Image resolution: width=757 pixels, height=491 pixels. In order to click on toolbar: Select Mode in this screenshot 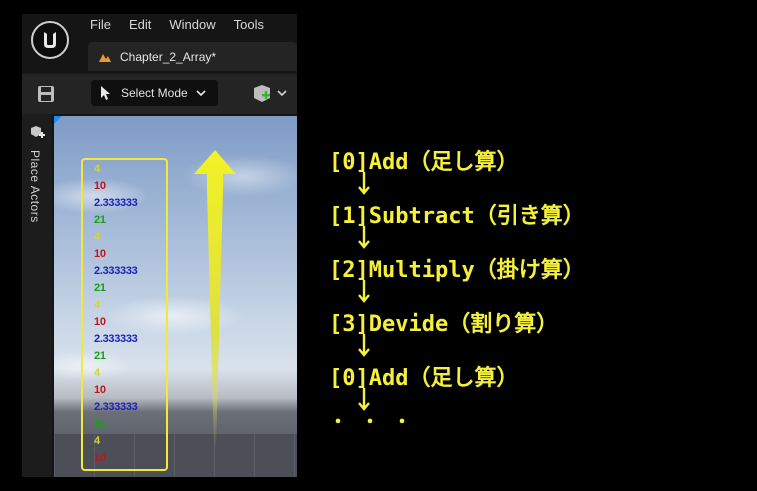, I will do `click(159, 93)`.